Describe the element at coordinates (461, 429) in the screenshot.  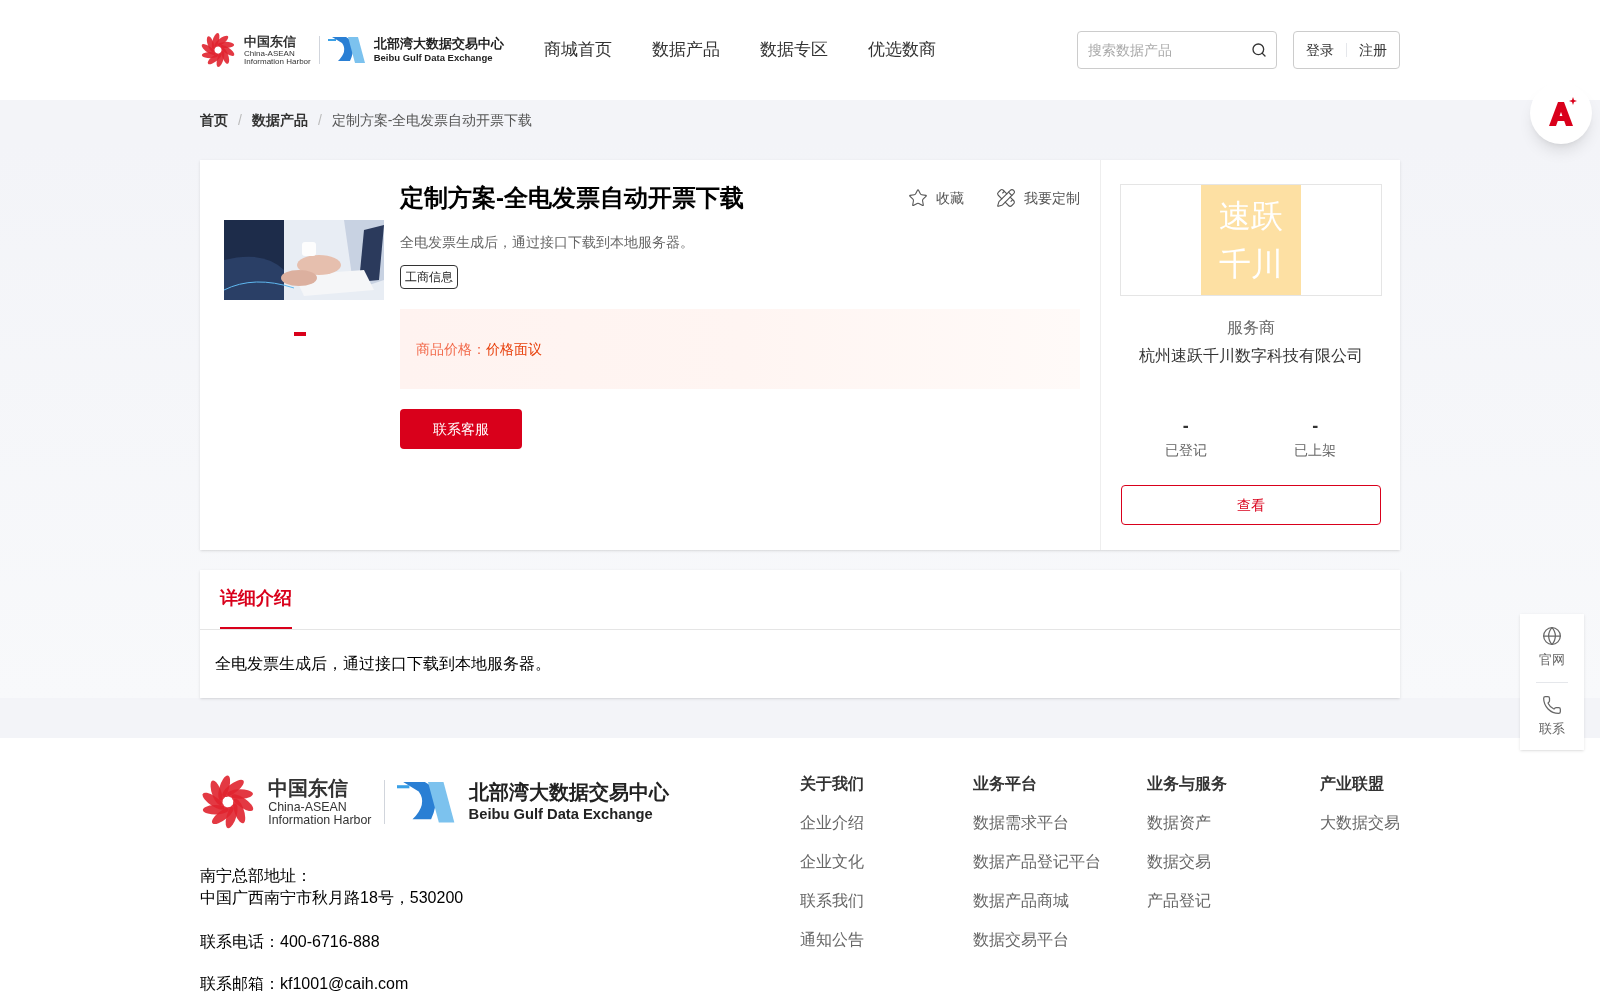
I see `contact-service-button: 联系客服` at that location.